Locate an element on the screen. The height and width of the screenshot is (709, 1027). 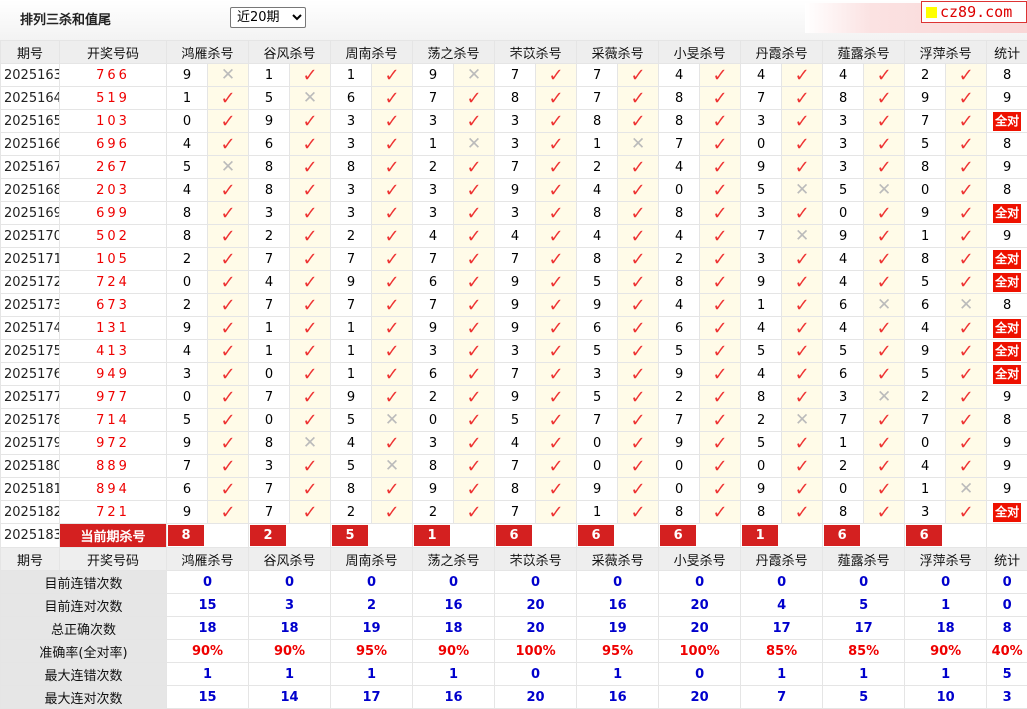
summary-value: 85% is located at coordinates (864, 651).